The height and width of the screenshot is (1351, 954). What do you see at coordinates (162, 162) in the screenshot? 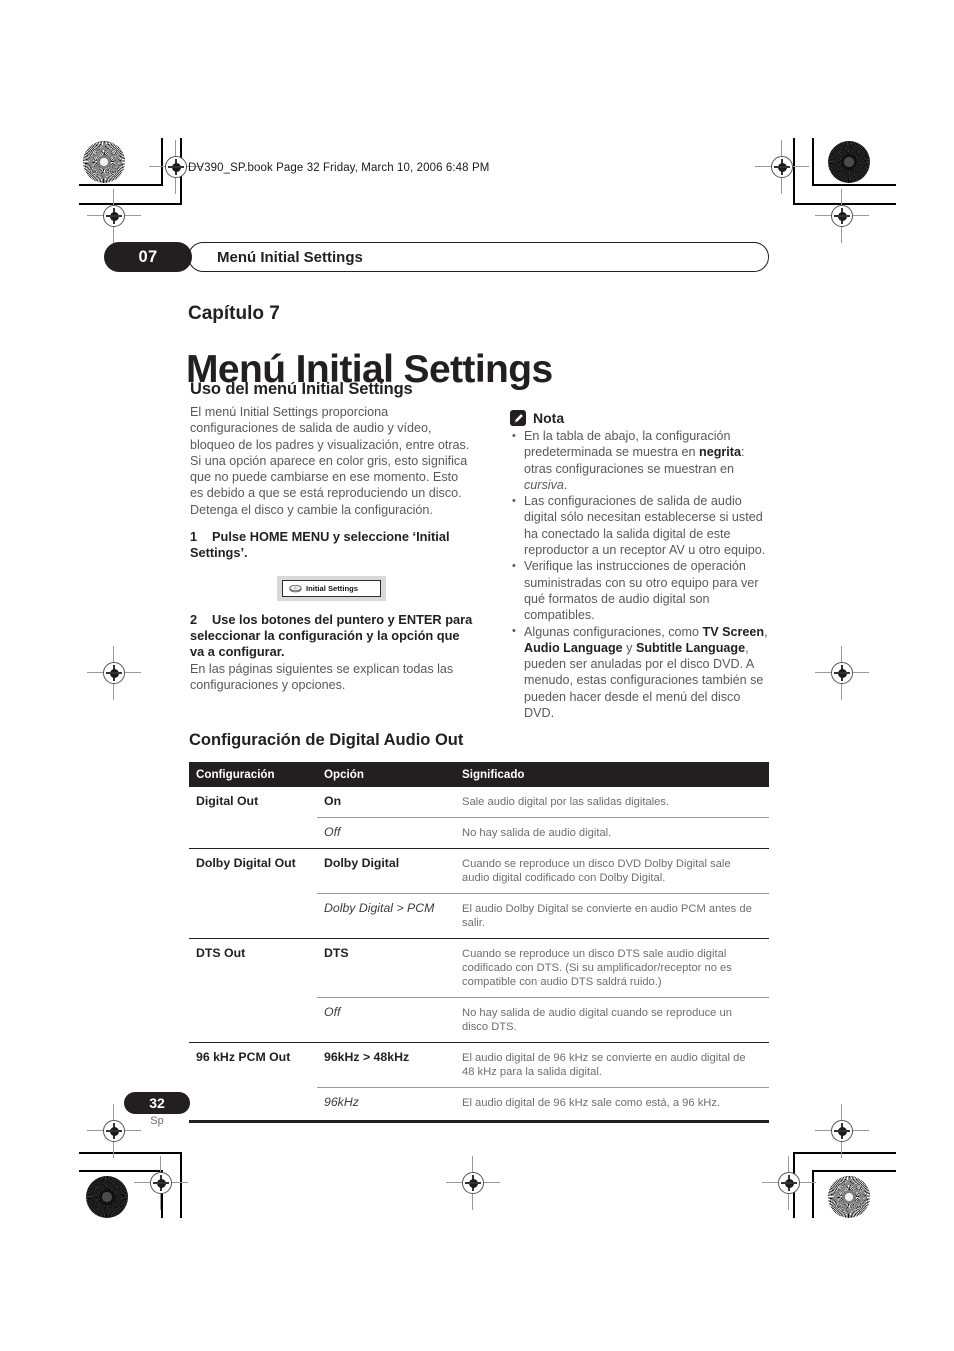
I see `crop-line-tl-v` at bounding box center [162, 162].